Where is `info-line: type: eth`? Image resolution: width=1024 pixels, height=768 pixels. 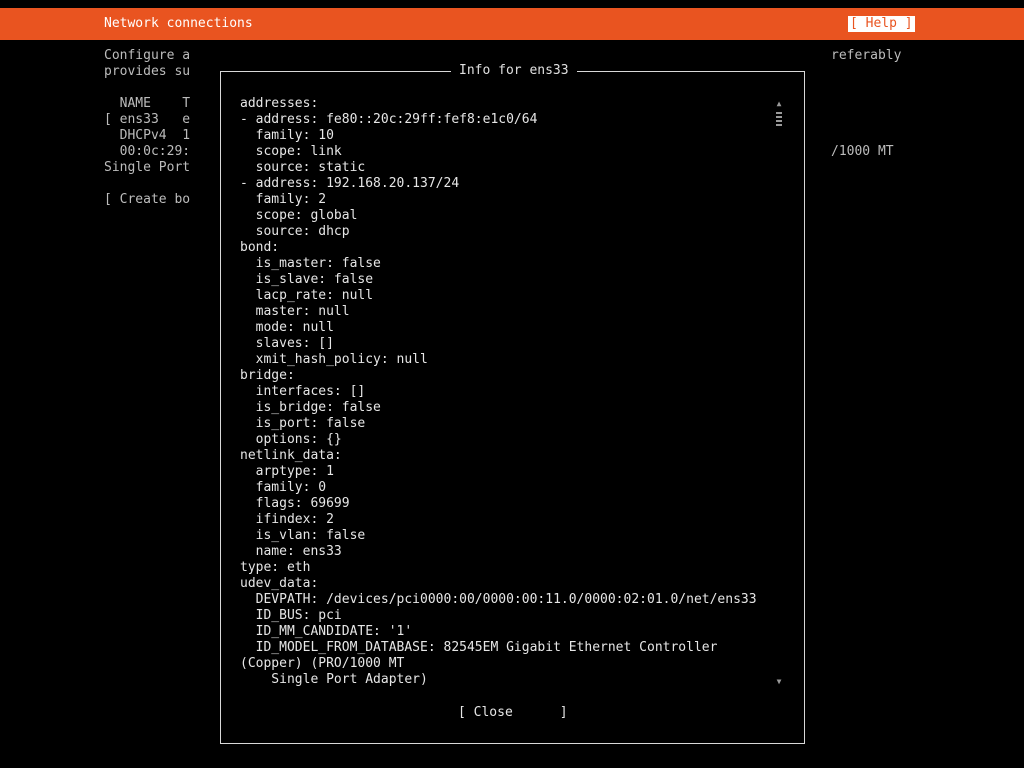
info-line: type: eth is located at coordinates (275, 567).